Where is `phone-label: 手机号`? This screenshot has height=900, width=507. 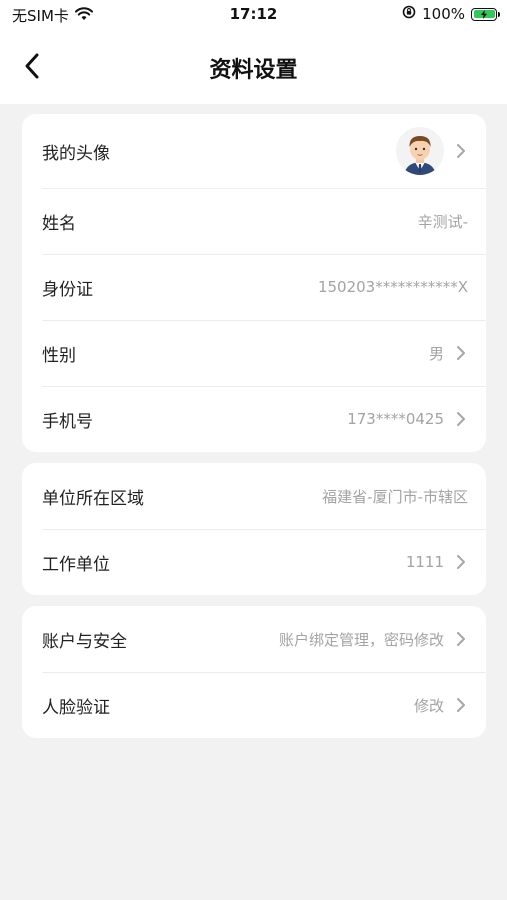
phone-label: 手机号 is located at coordinates (67, 421).